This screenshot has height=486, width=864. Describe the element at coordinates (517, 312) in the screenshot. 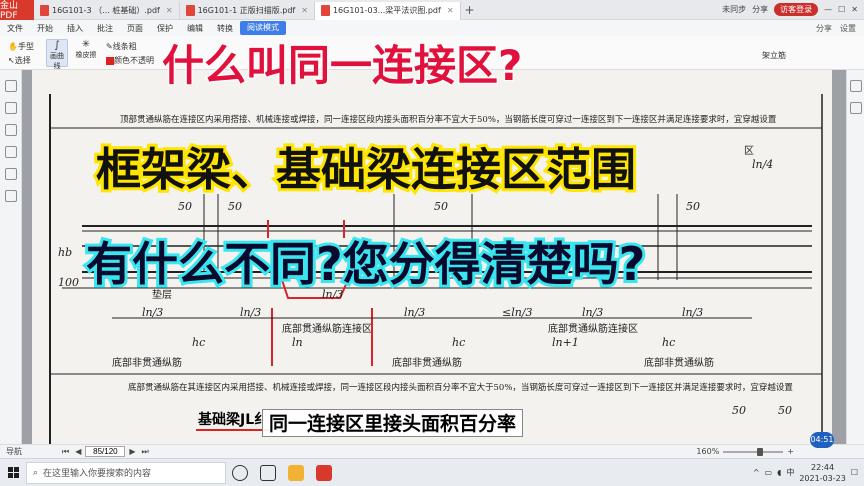

I see `dim-le3: ≤ln/3` at that location.